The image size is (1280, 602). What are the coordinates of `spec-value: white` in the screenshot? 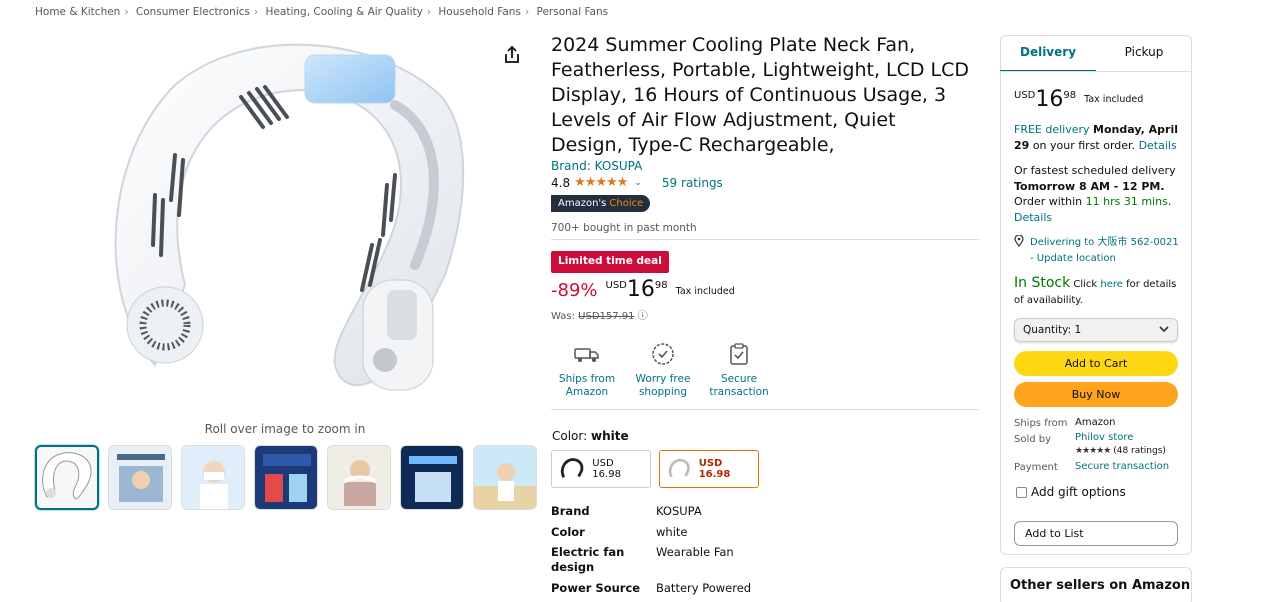 It's located at (672, 532).